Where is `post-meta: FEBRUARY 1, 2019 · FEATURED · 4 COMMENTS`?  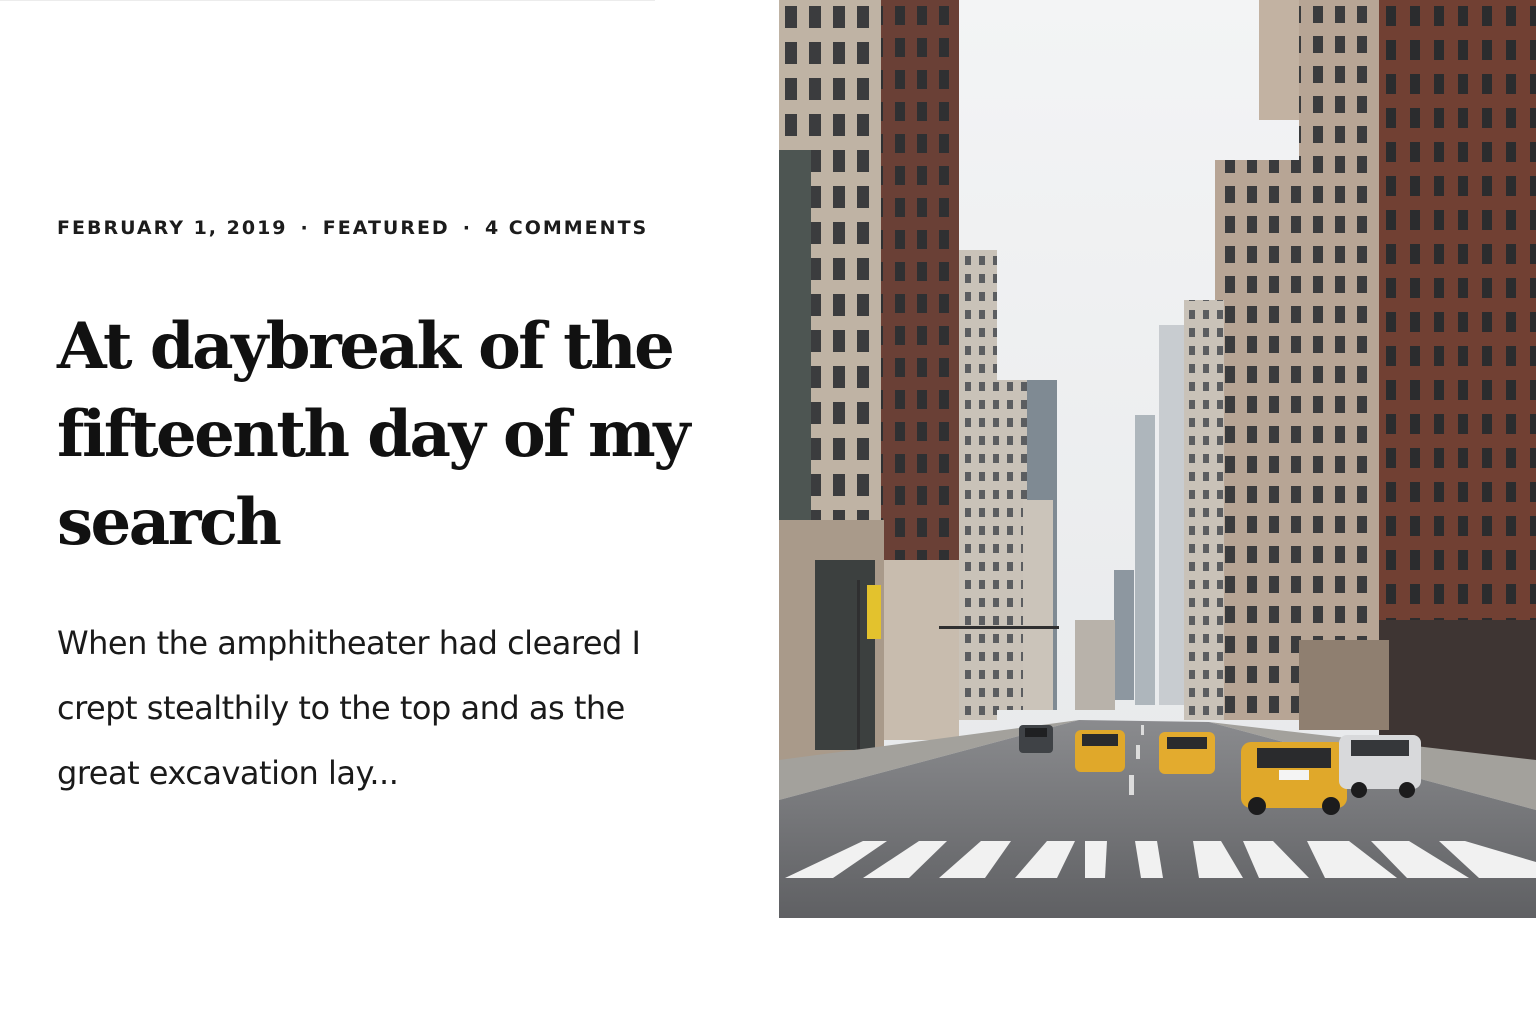
post-meta: FEBRUARY 1, 2019 · FEATURED · 4 COMMENTS is located at coordinates (352, 228).